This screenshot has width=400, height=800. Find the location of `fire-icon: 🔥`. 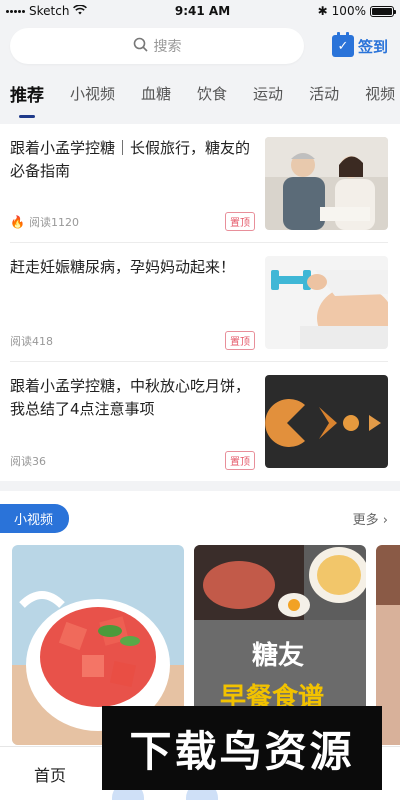

fire-icon: 🔥 is located at coordinates (17, 221).